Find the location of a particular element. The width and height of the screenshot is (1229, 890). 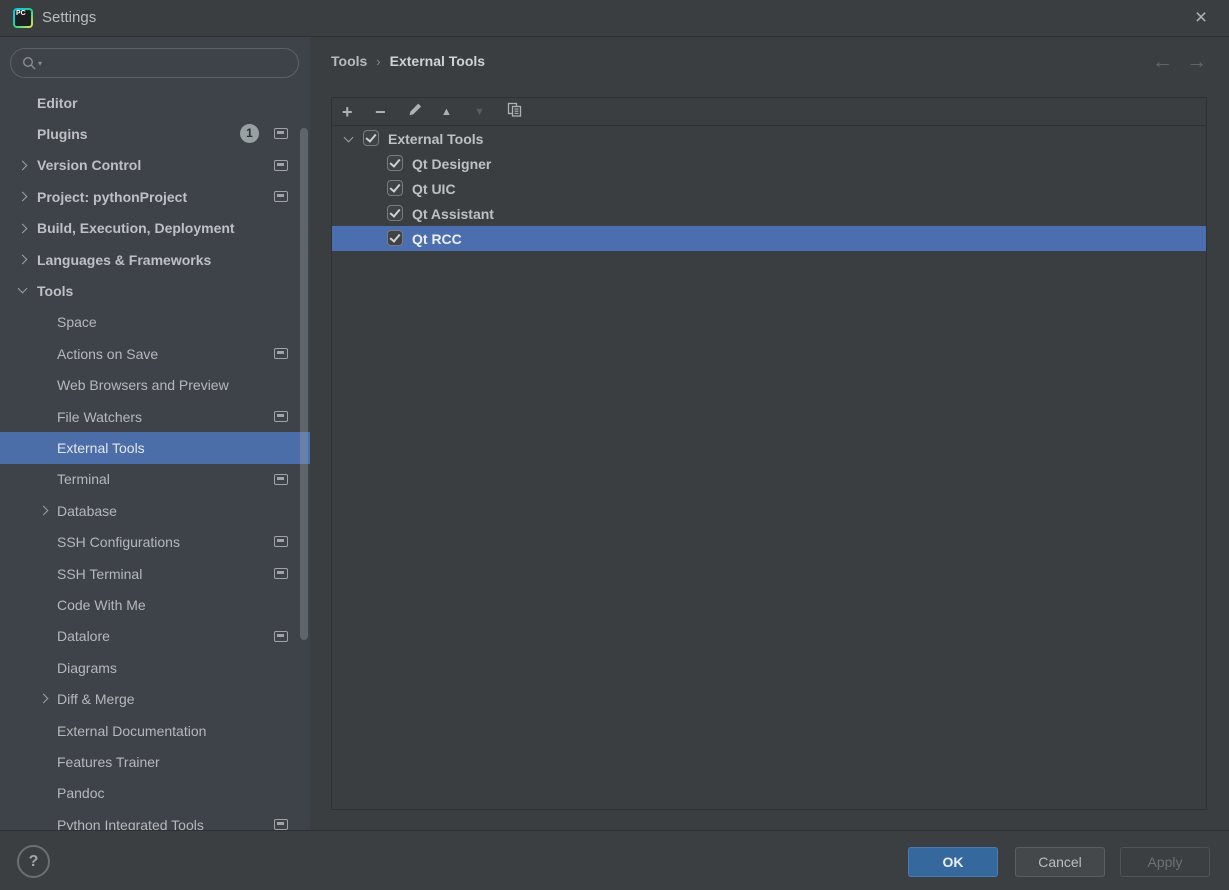

title-bar: PC Settings × is located at coordinates (614, 18).